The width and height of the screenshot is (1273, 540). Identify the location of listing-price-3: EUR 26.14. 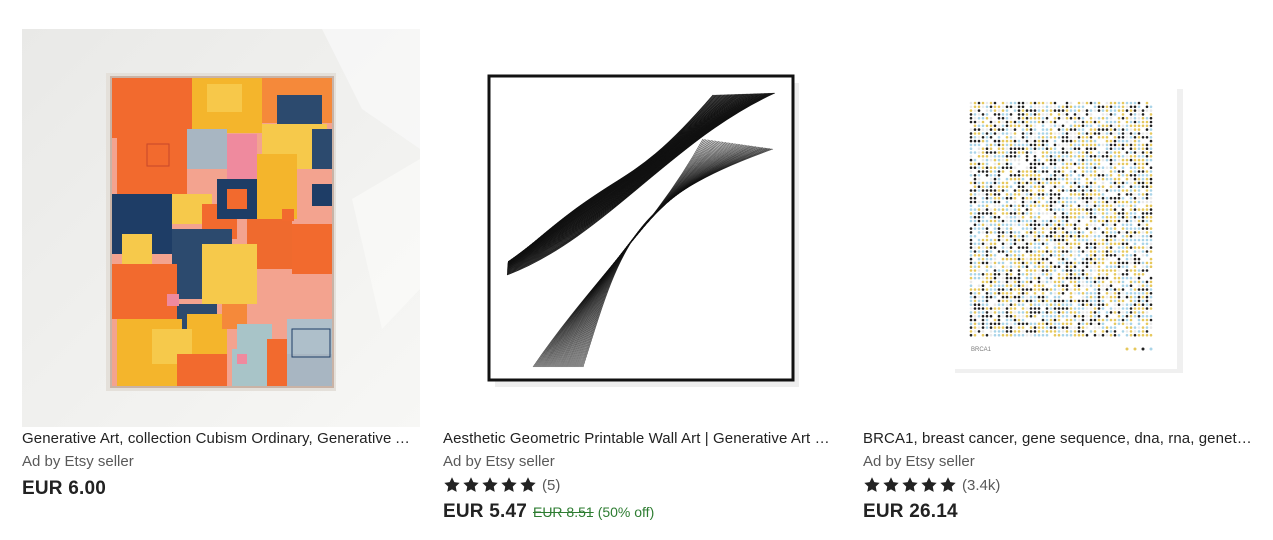
(910, 511).